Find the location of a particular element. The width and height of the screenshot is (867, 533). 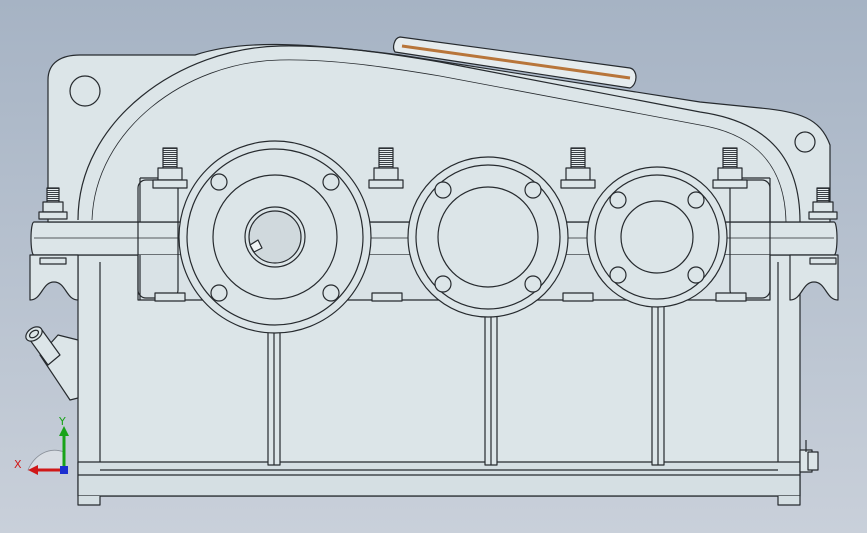

drain-plug-icon is located at coordinates (809, 456).